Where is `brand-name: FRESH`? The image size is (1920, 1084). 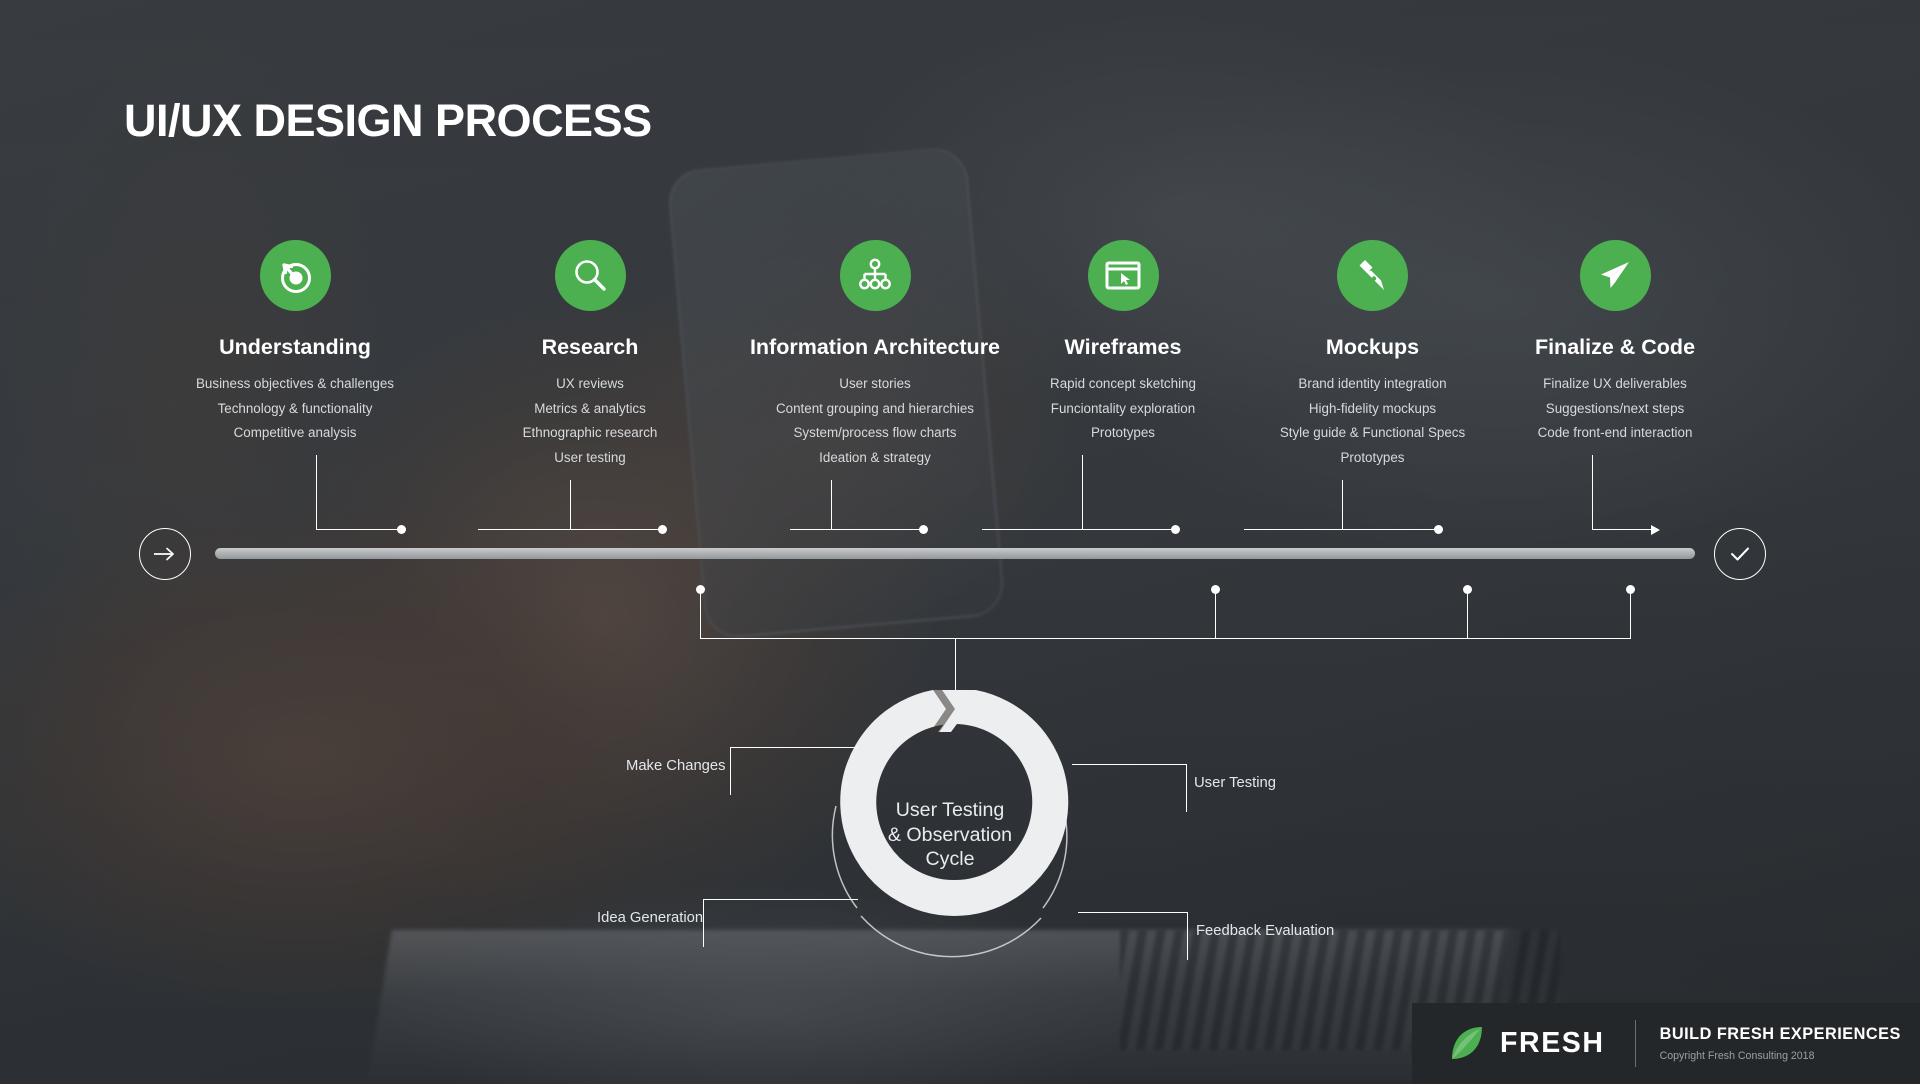 brand-name: FRESH is located at coordinates (1552, 1043).